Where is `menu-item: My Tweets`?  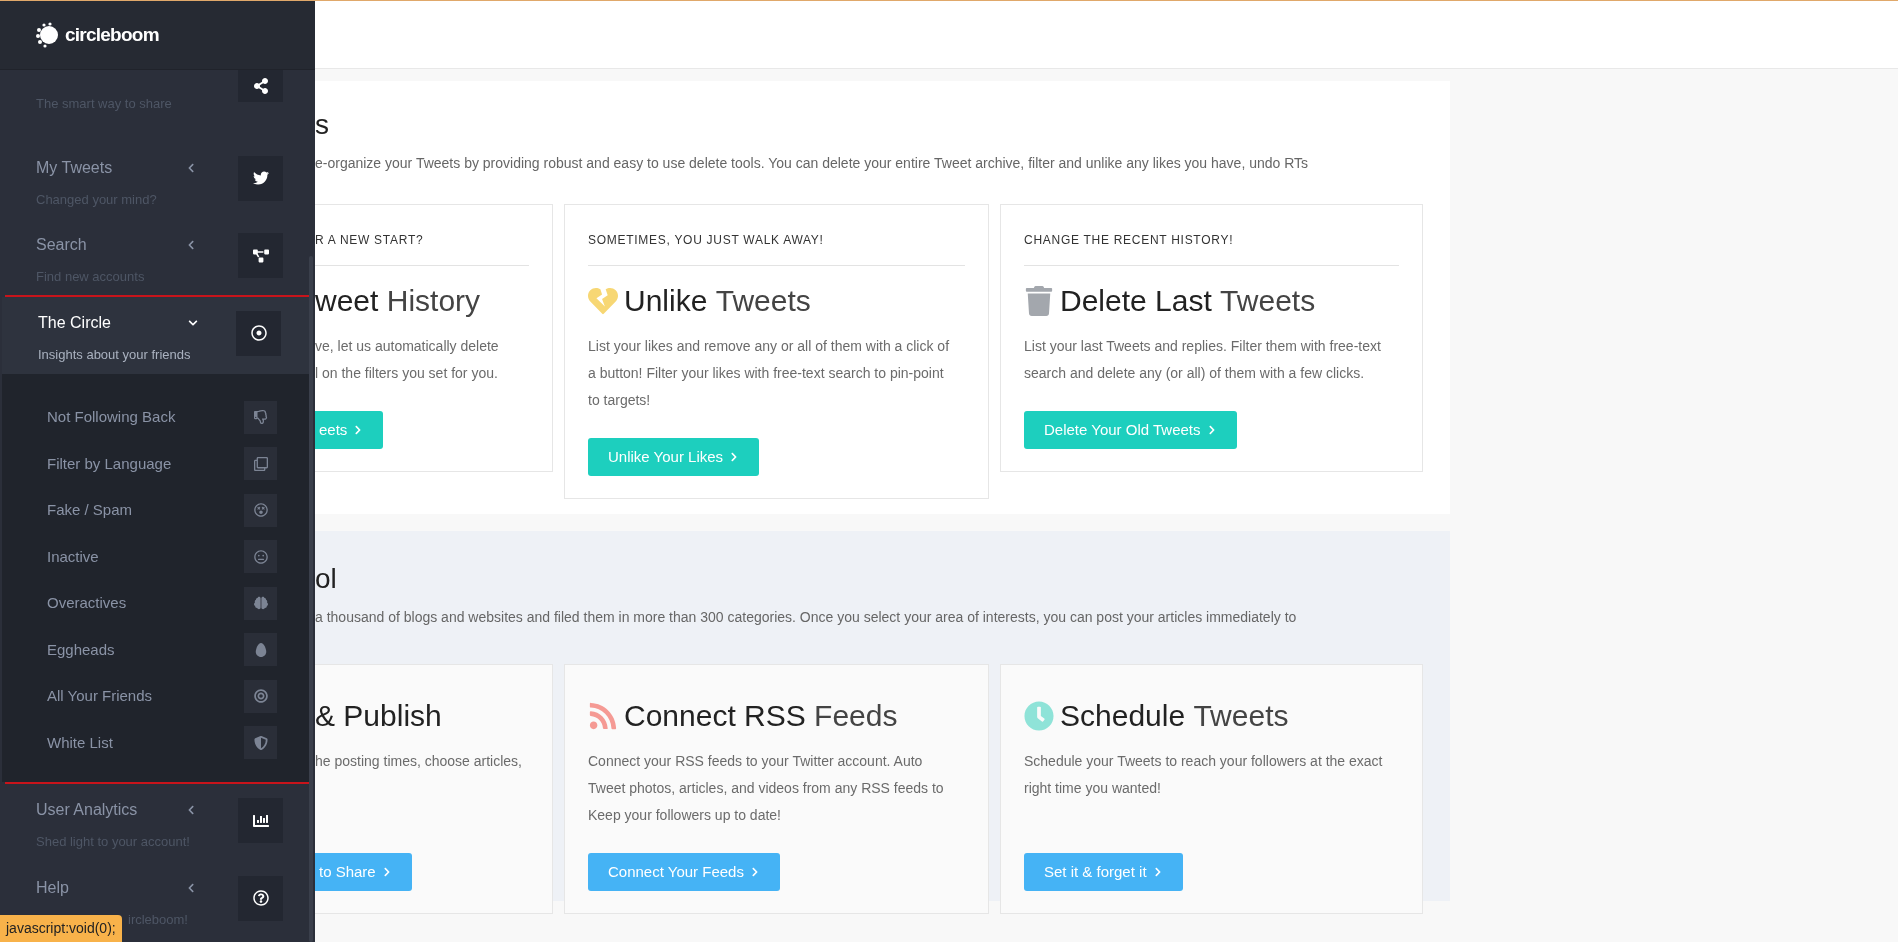 menu-item: My Tweets is located at coordinates (111, 167).